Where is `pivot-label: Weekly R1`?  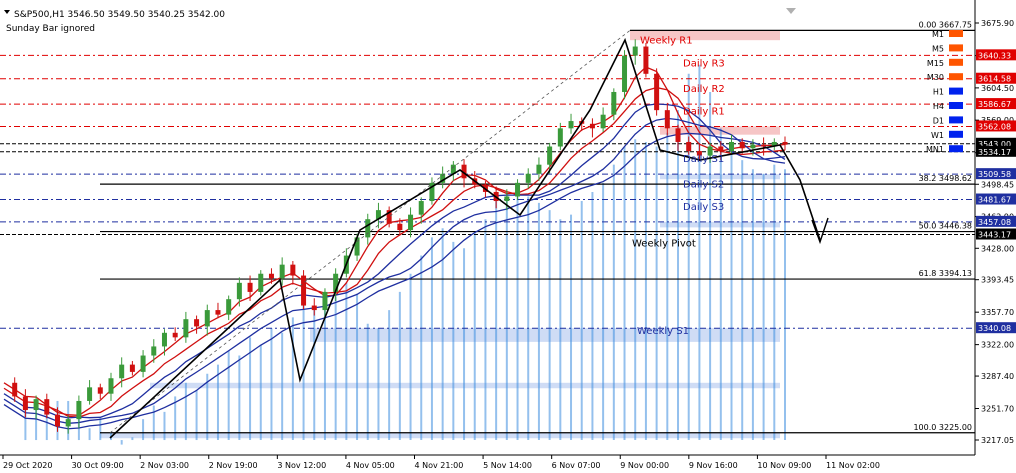
pivot-label: Weekly R1 is located at coordinates (666, 40).